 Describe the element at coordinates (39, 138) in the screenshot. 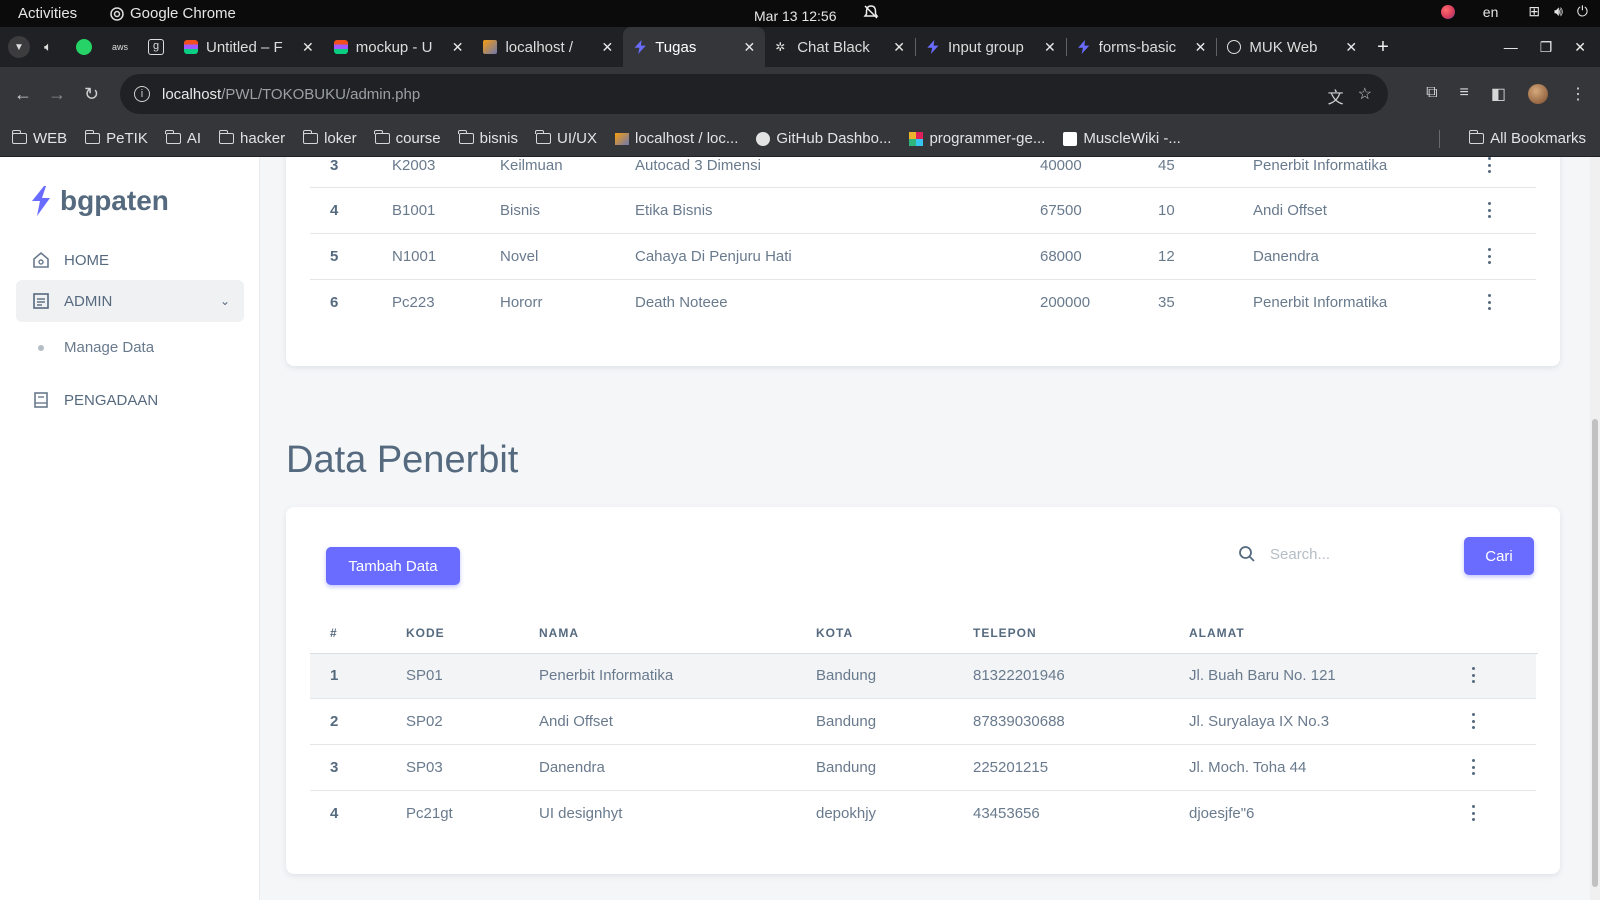

I see `bookmark-folder: WEB` at that location.